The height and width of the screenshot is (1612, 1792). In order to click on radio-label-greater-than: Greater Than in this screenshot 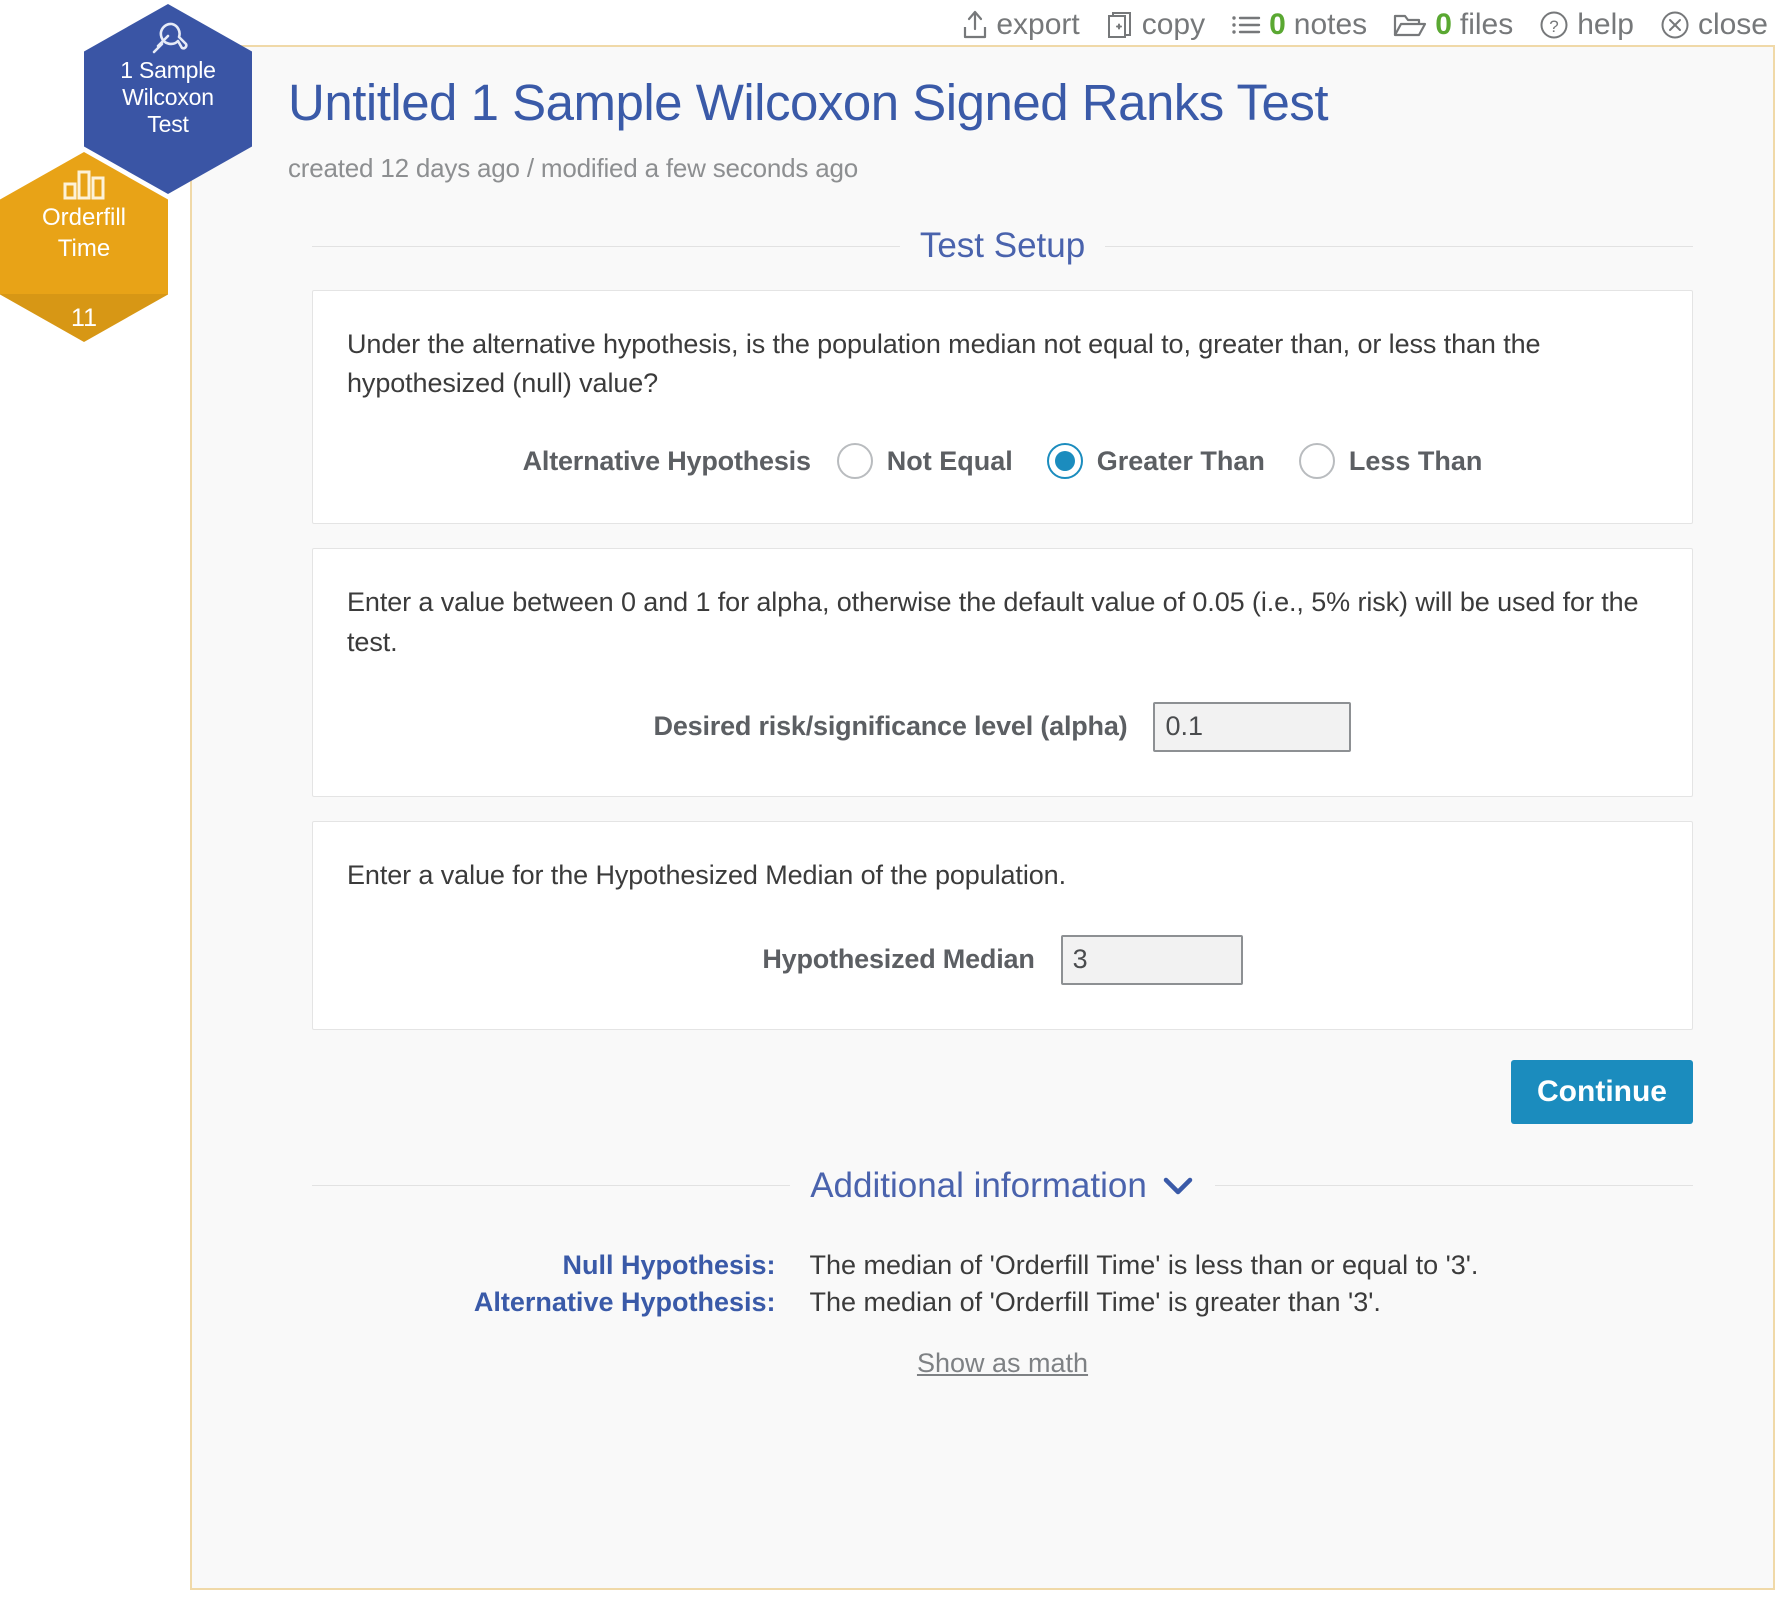, I will do `click(1180, 460)`.